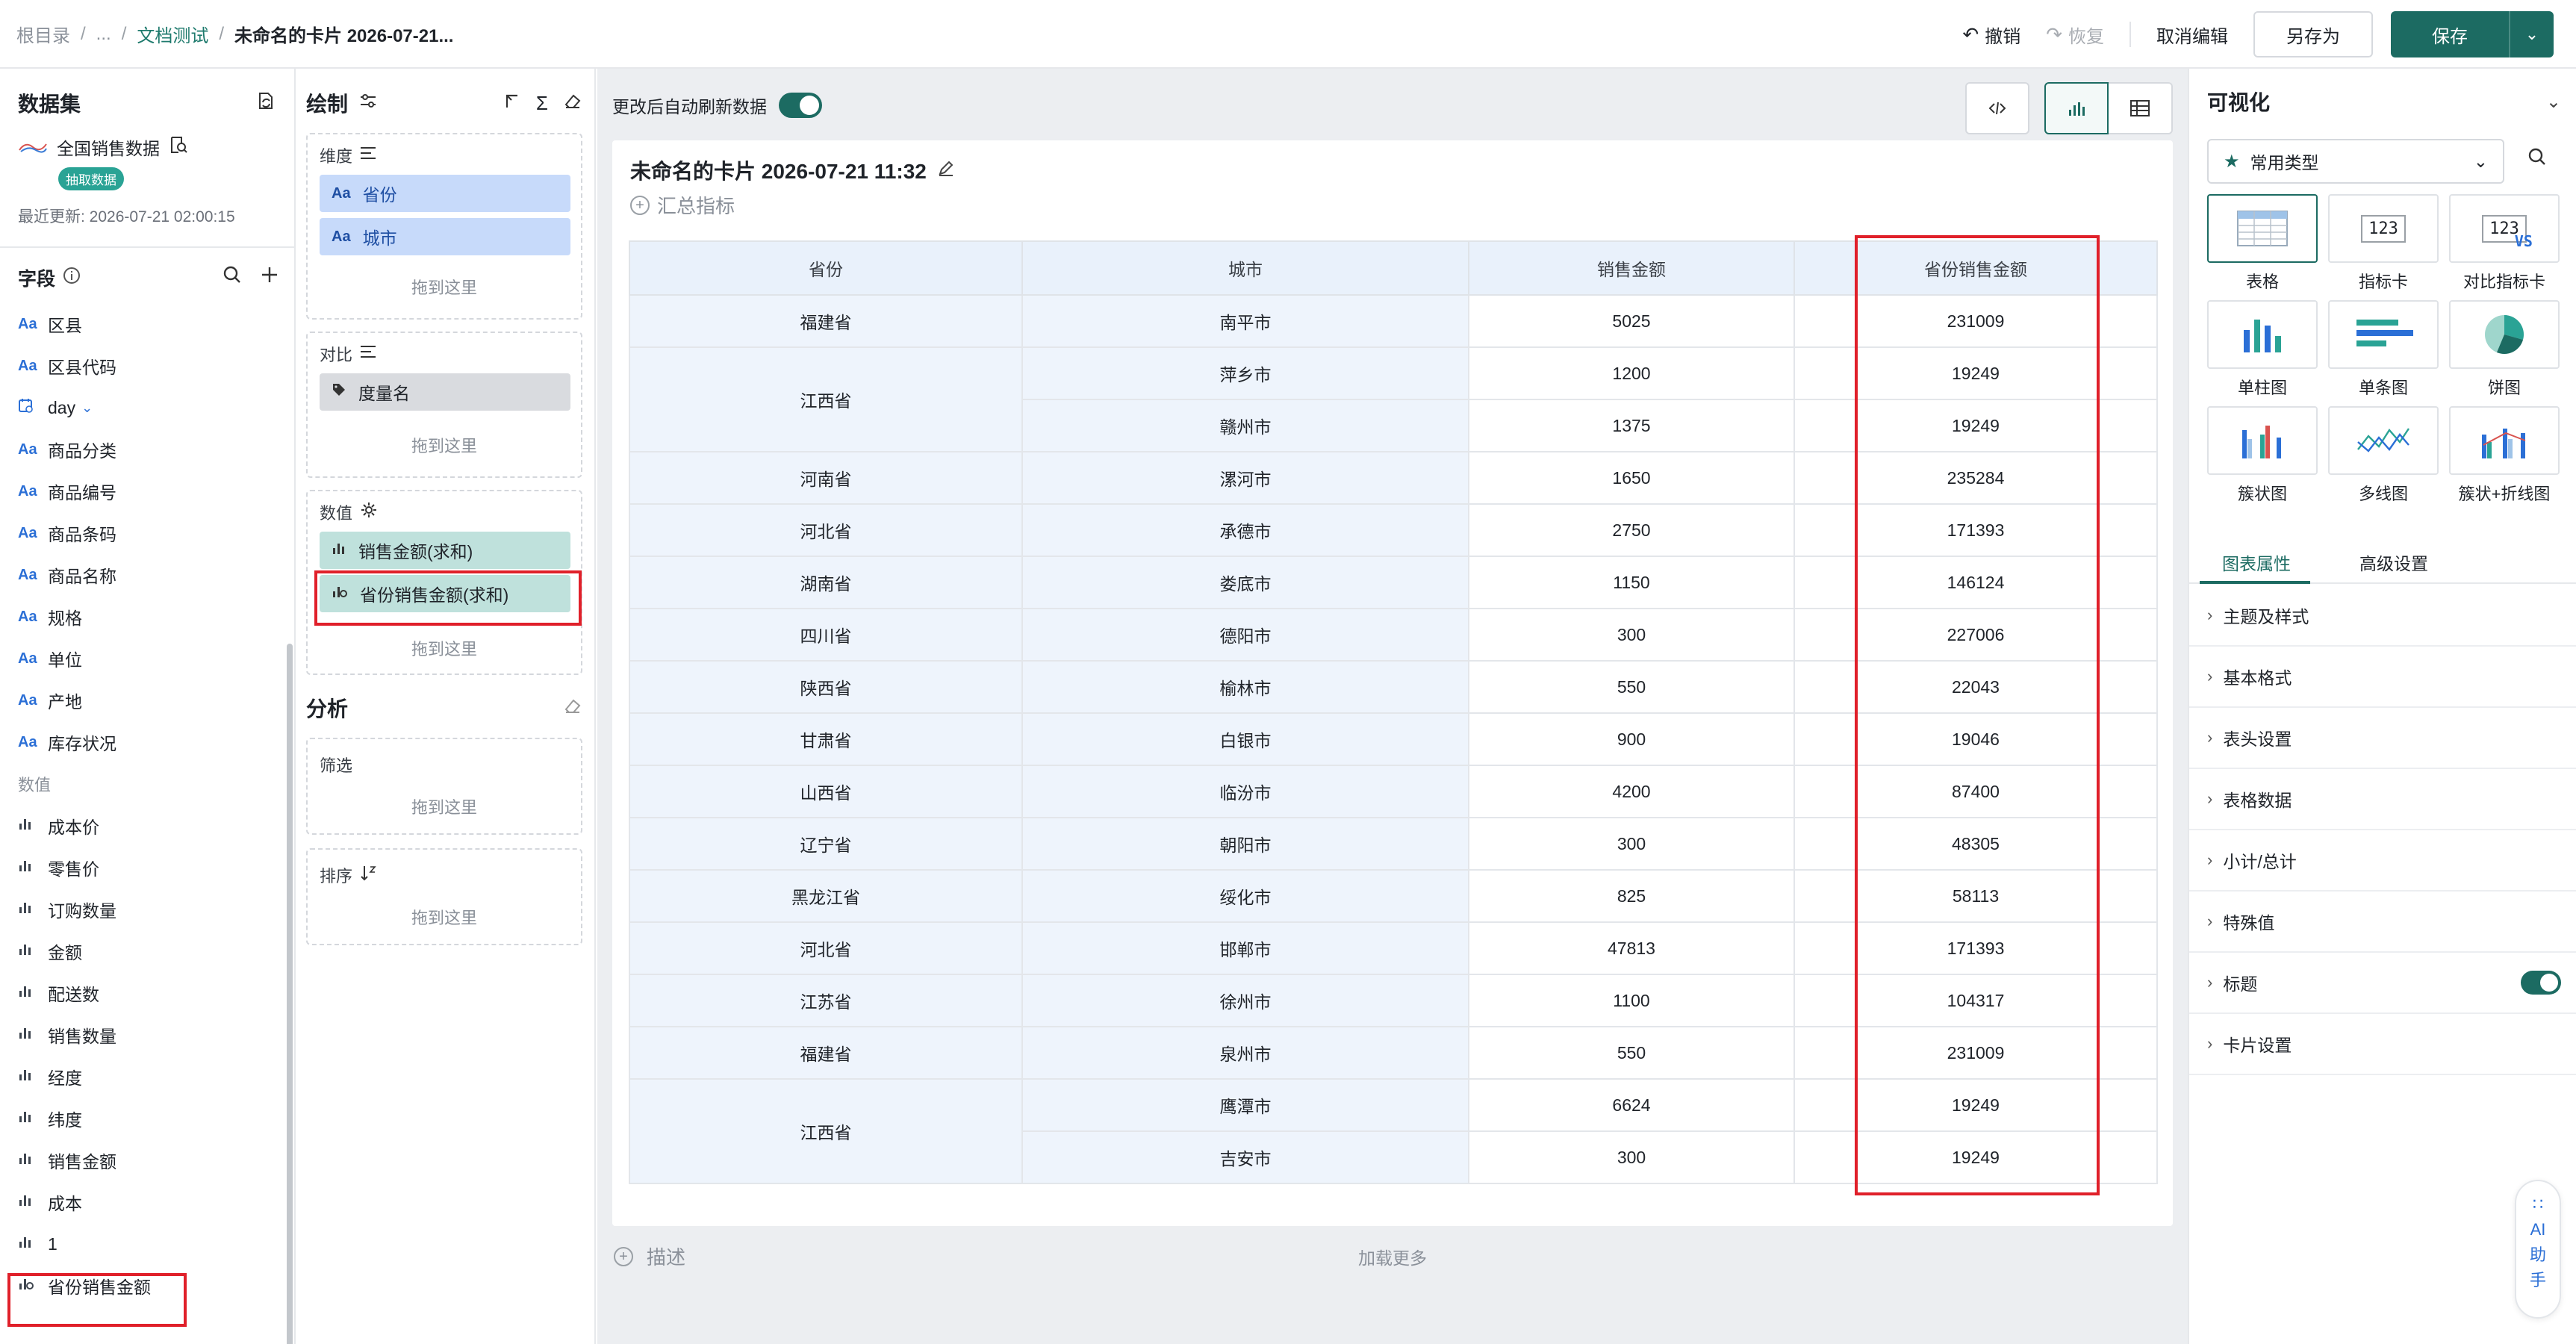 Image resolution: width=2576 pixels, height=1344 pixels. I want to click on settings-section: › 基本格式, so click(2382, 677).